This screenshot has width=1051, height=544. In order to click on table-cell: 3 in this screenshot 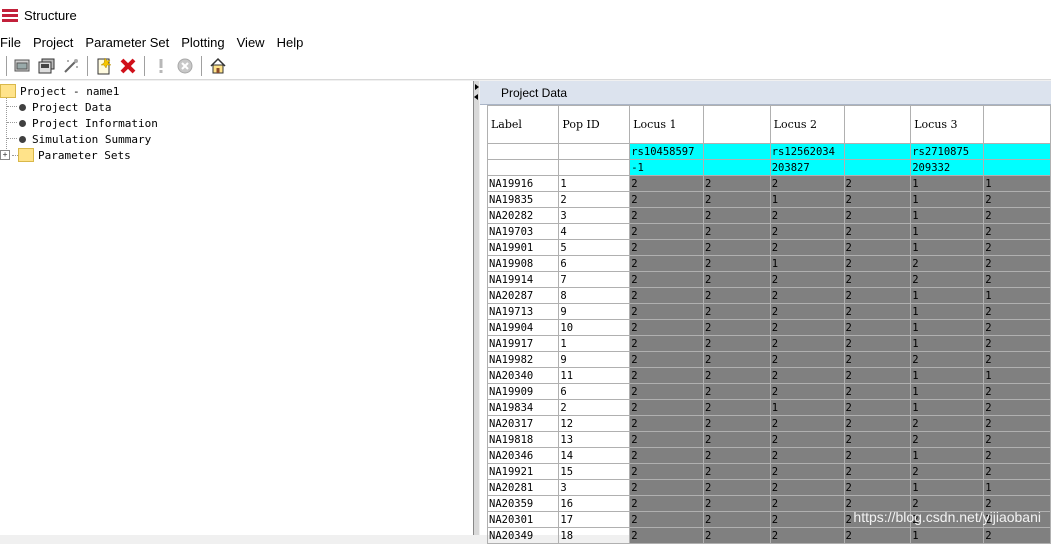, I will do `click(594, 487)`.